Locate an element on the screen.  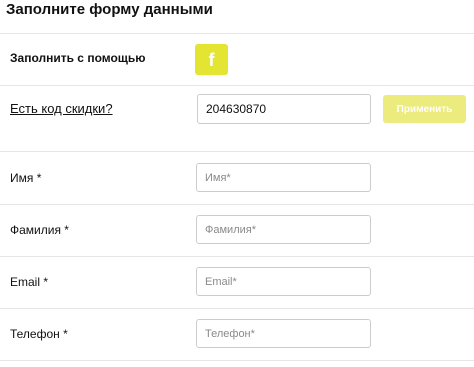
facebook-login-button: f is located at coordinates (211, 59).